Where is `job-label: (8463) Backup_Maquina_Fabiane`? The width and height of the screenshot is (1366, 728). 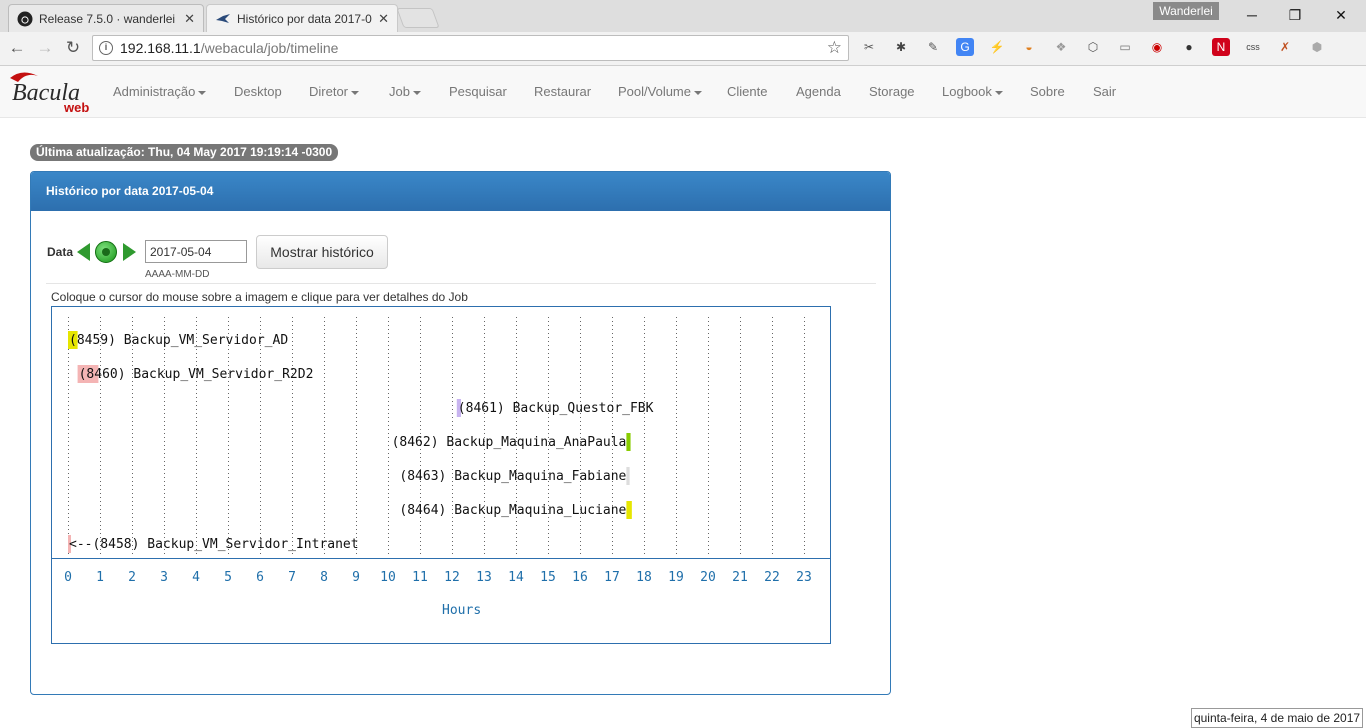 job-label: (8463) Backup_Maquina_Fabiane is located at coordinates (512, 476).